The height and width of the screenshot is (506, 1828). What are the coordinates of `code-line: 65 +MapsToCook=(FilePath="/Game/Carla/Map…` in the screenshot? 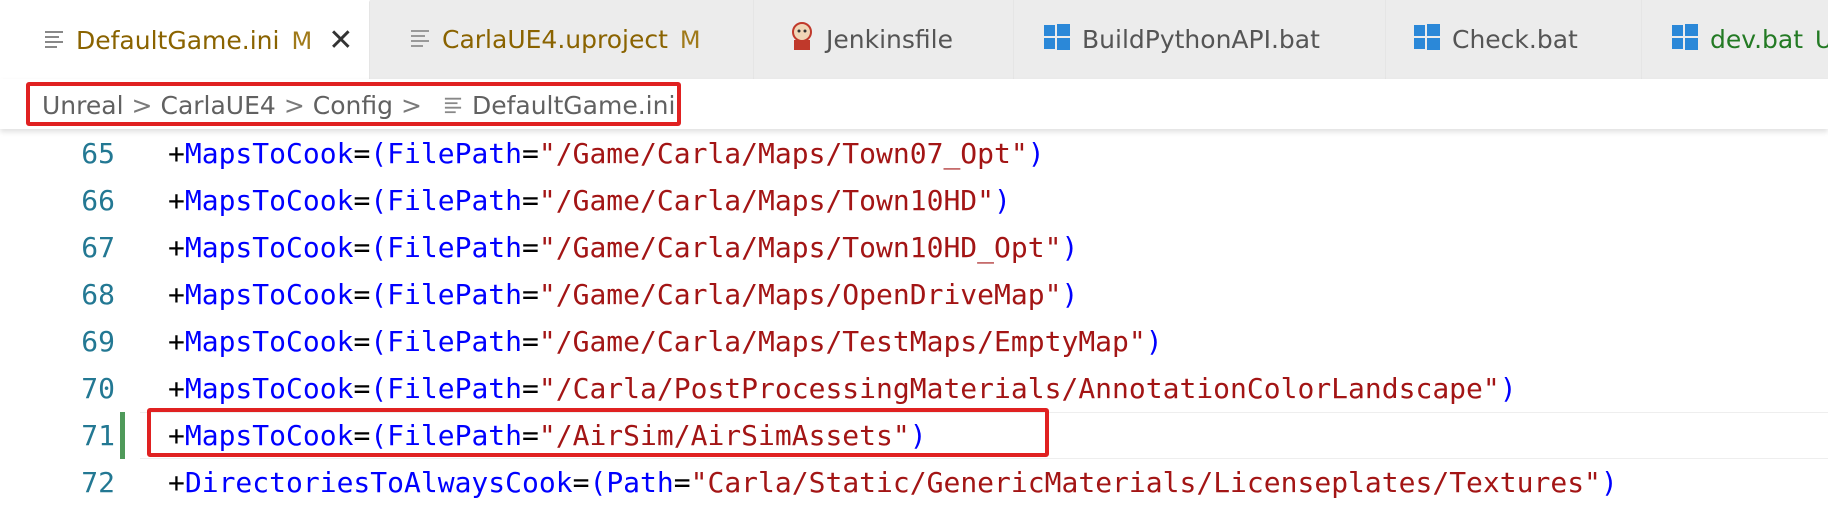 It's located at (914, 153).